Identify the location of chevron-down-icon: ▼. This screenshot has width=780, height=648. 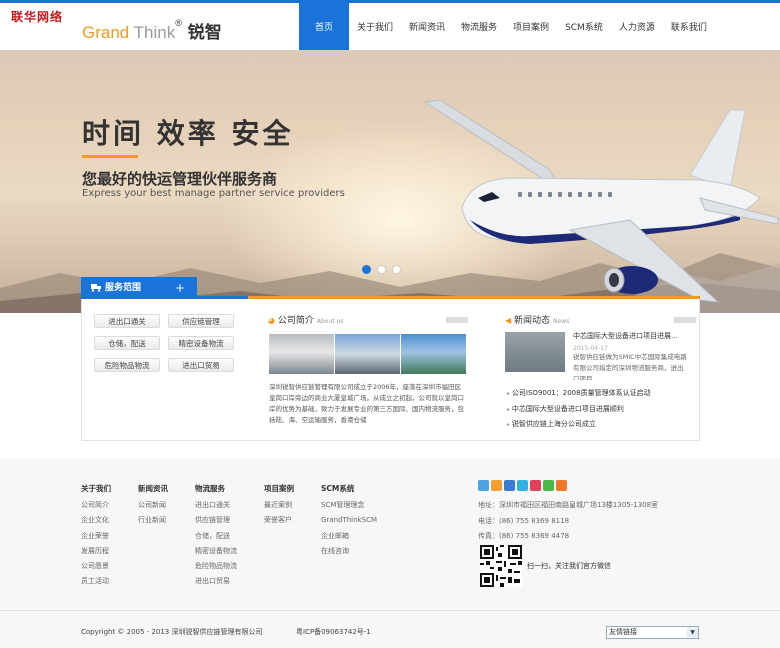
(692, 632).